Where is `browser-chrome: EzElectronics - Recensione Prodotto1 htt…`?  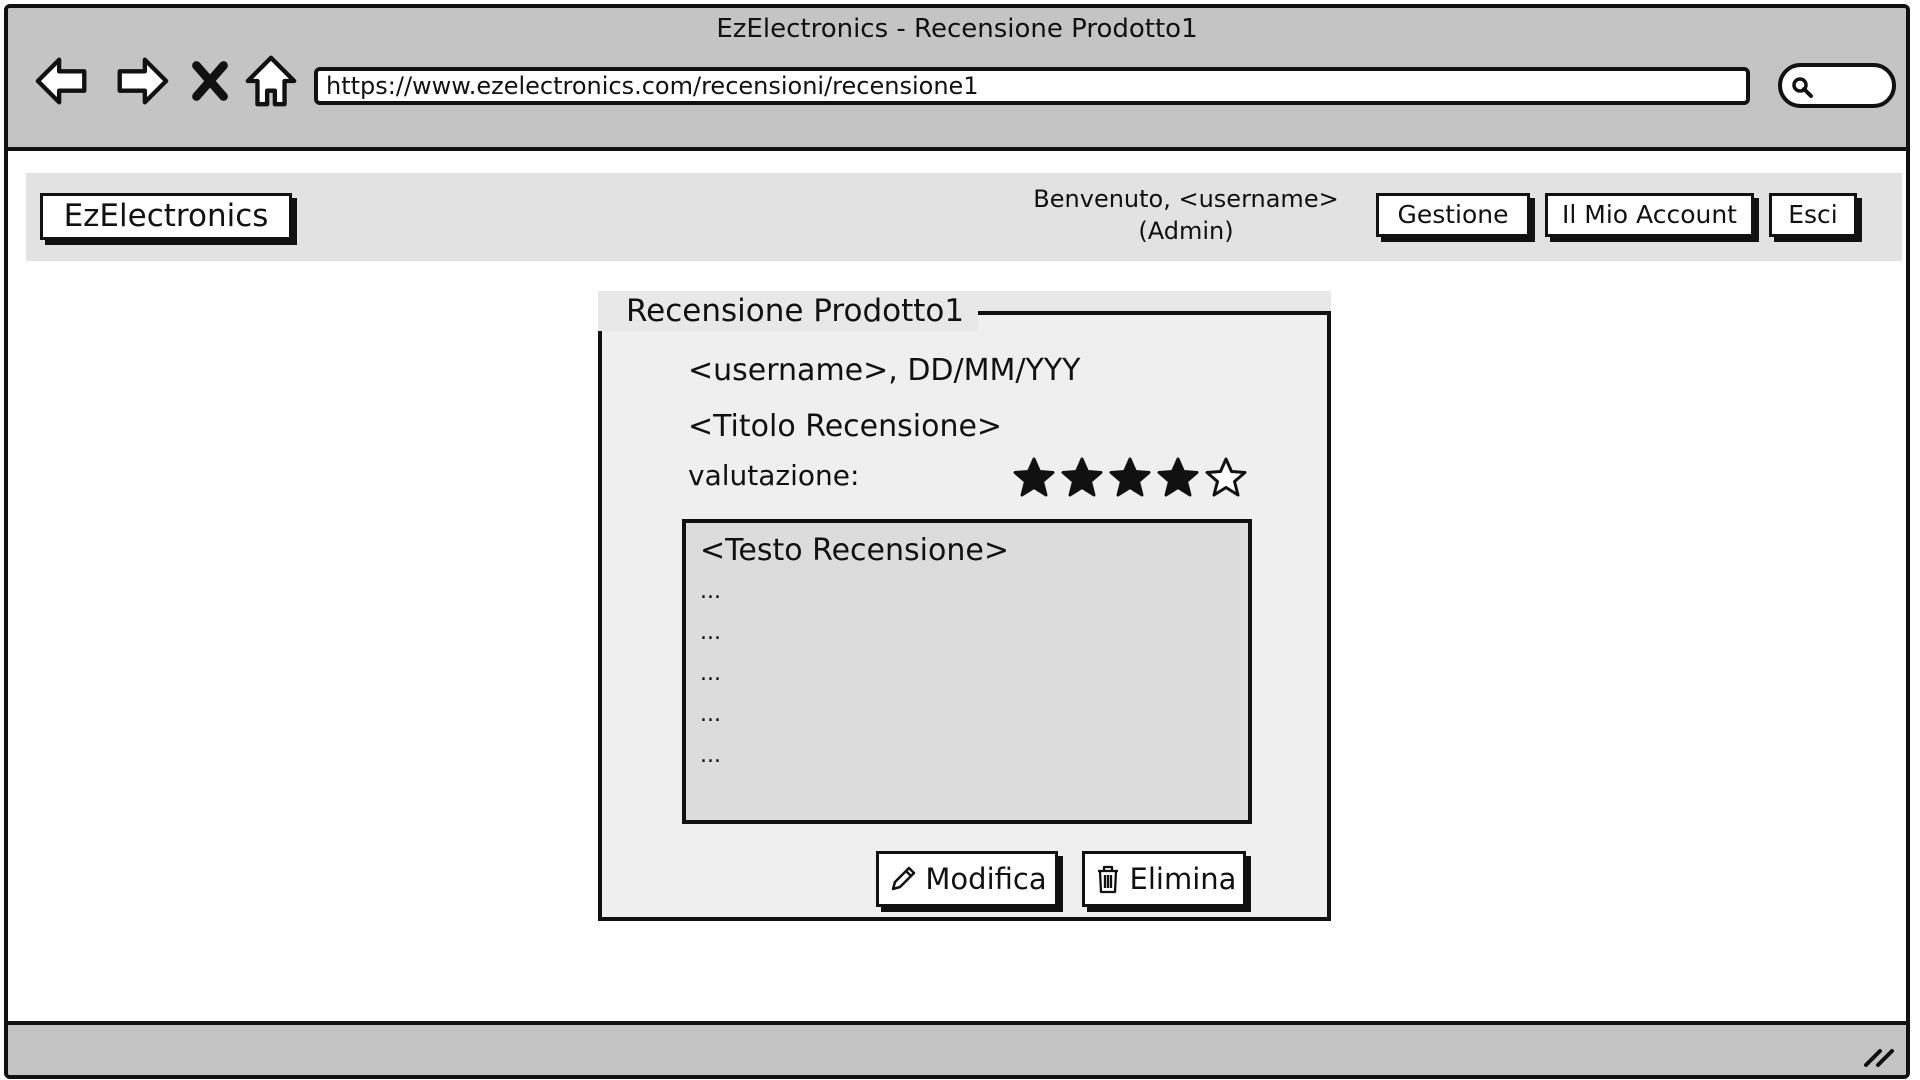 browser-chrome: EzElectronics - Recensione Prodotto1 htt… is located at coordinates (957, 79).